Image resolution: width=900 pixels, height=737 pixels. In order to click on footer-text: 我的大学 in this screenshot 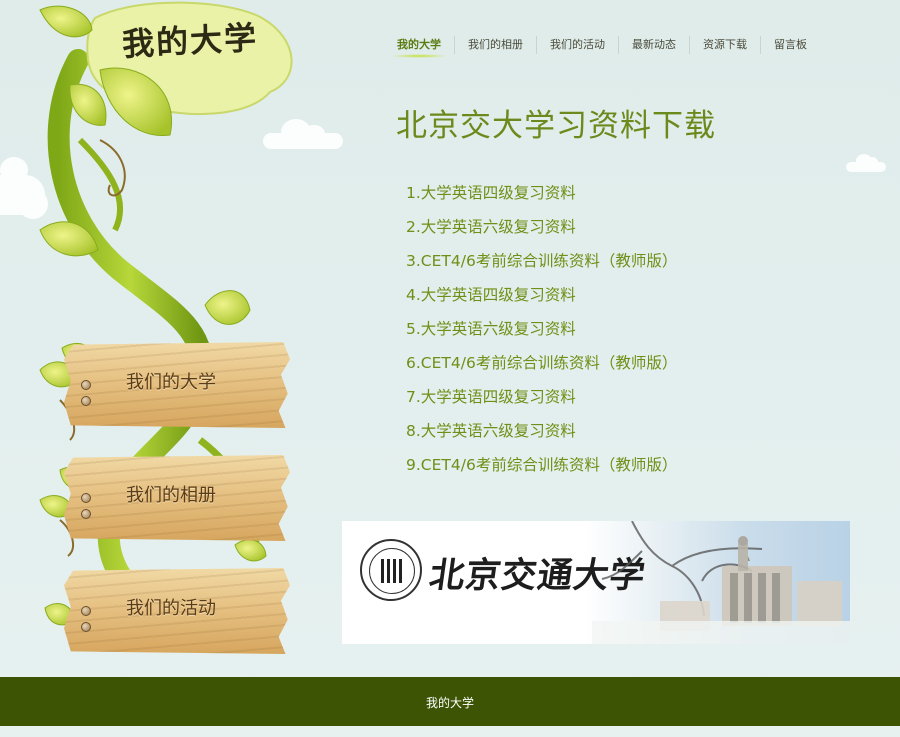, I will do `click(449, 703)`.